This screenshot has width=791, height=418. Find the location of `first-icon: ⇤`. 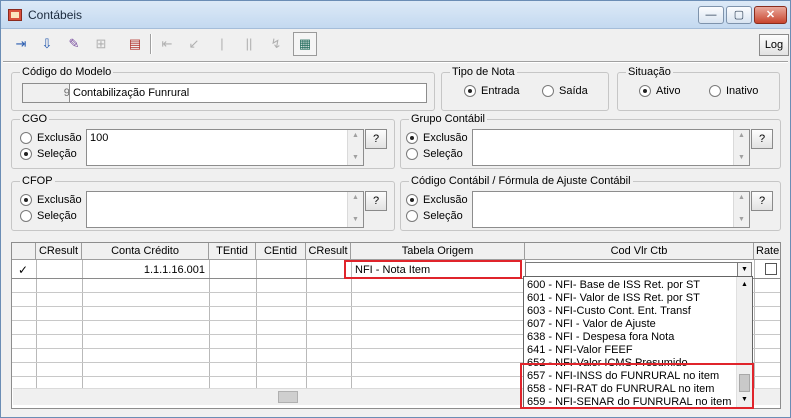

first-icon: ⇤ is located at coordinates (167, 44).